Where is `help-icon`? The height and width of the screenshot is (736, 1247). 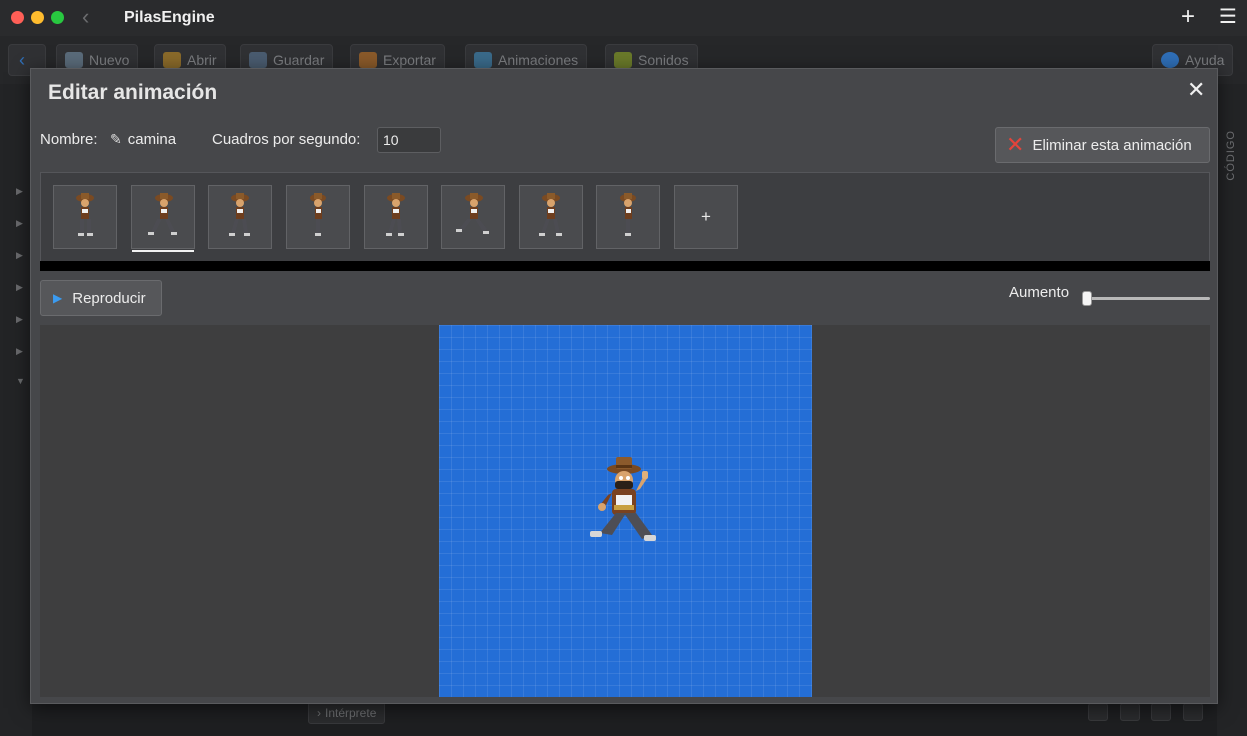
help-icon is located at coordinates (1170, 60).